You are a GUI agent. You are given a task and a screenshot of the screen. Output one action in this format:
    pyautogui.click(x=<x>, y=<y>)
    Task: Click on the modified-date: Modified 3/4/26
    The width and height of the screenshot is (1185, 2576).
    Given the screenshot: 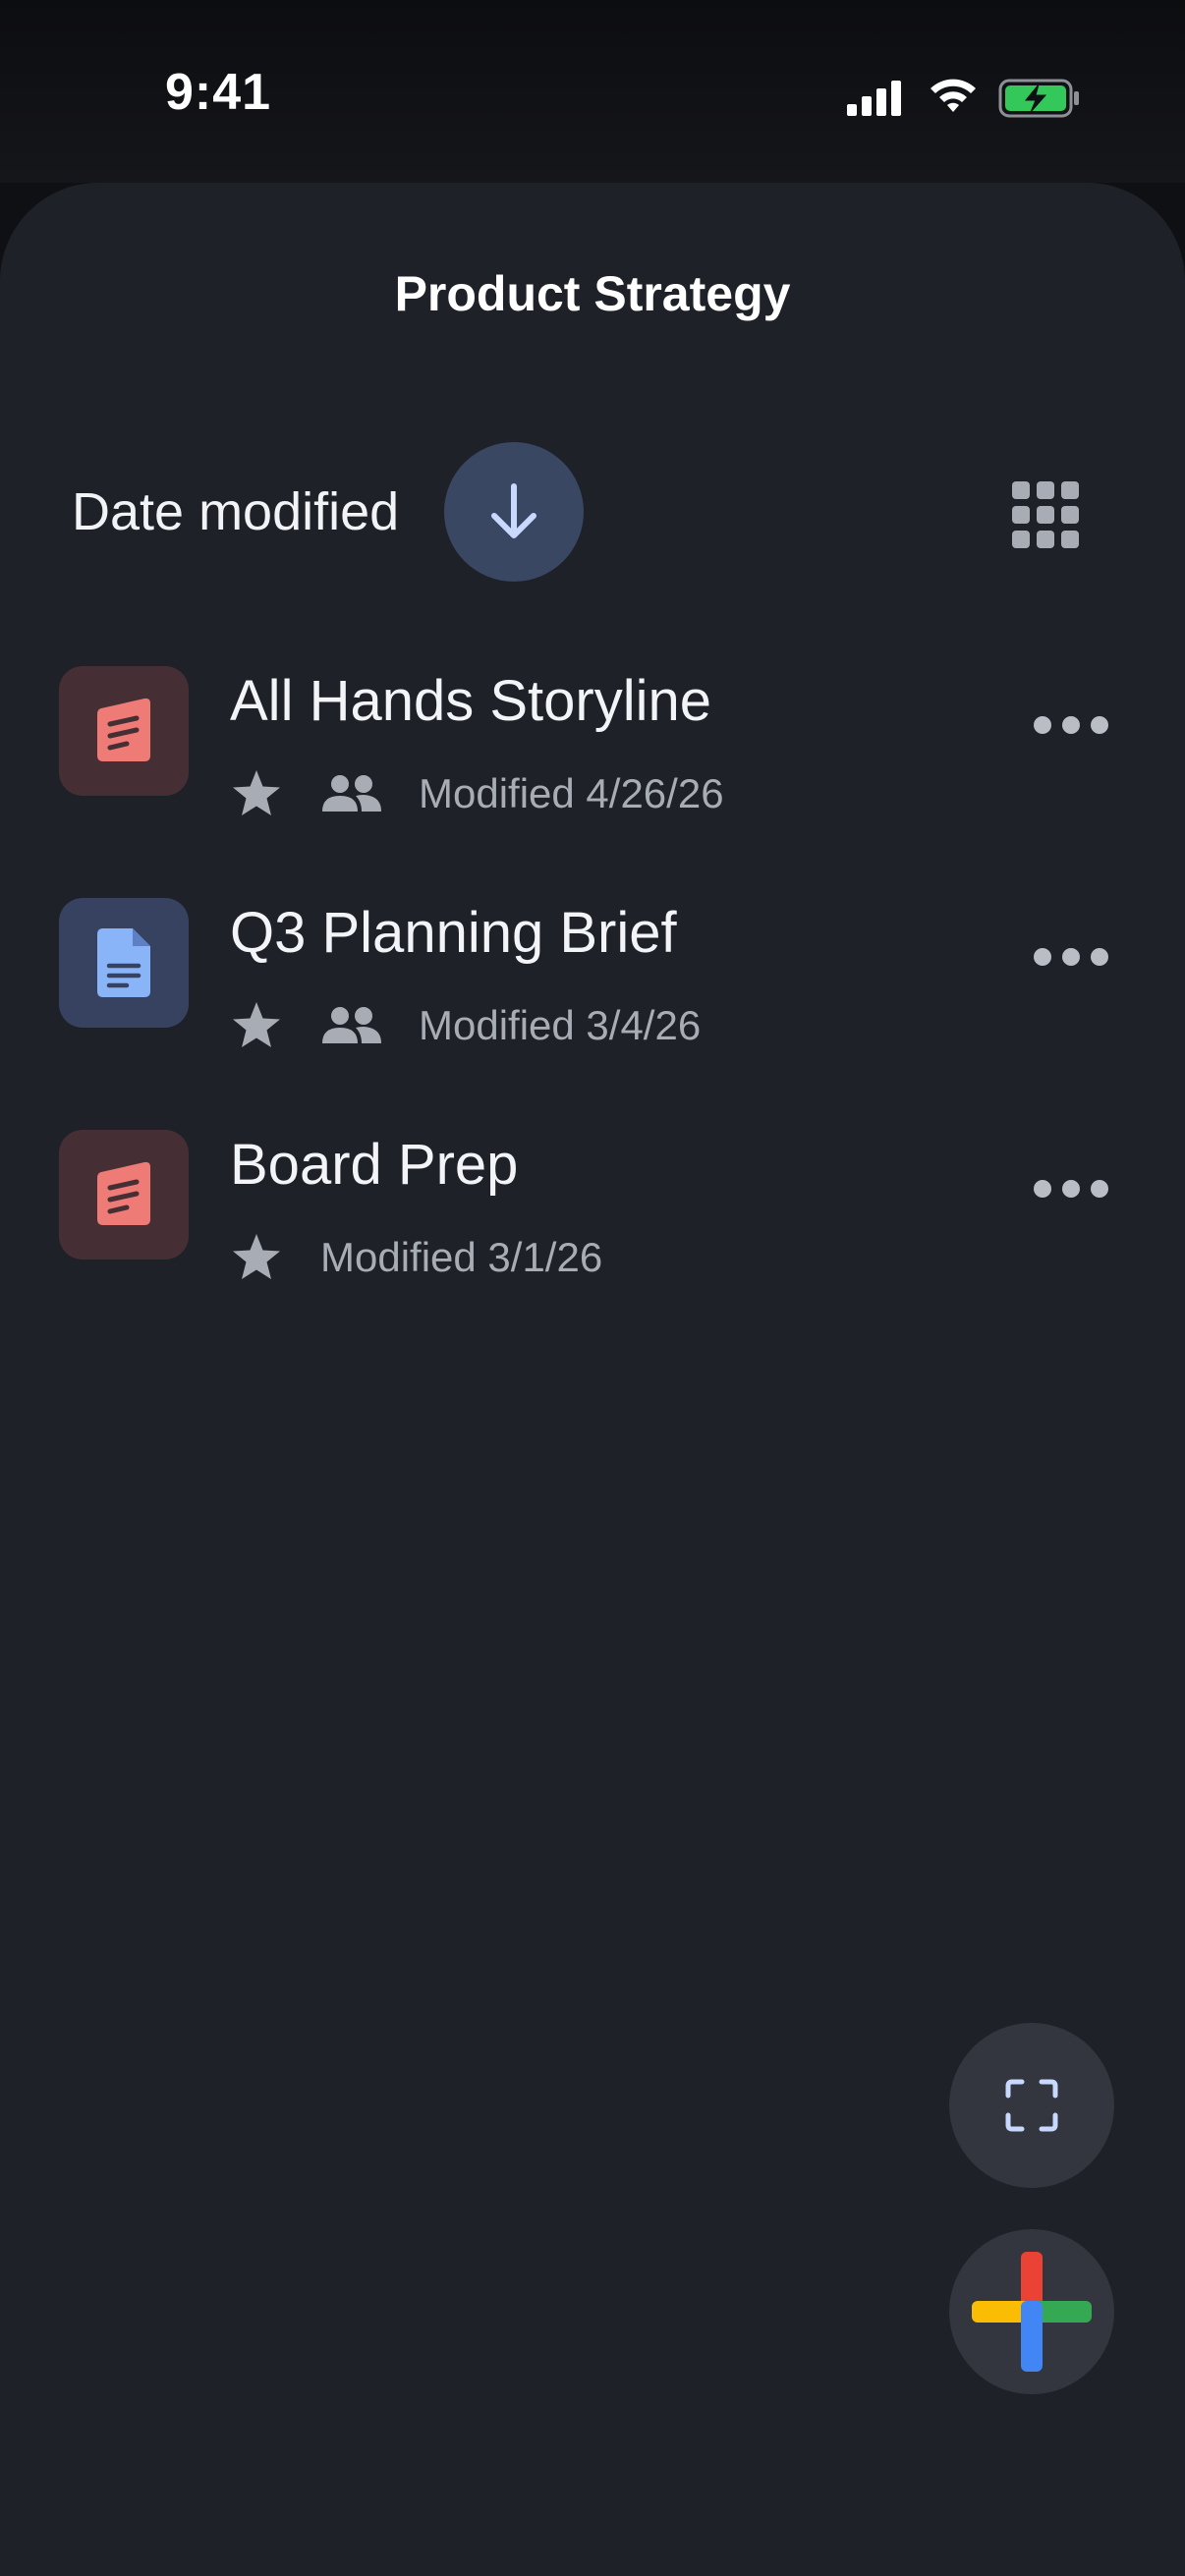 What is the action you would take?
    pyautogui.click(x=561, y=1025)
    